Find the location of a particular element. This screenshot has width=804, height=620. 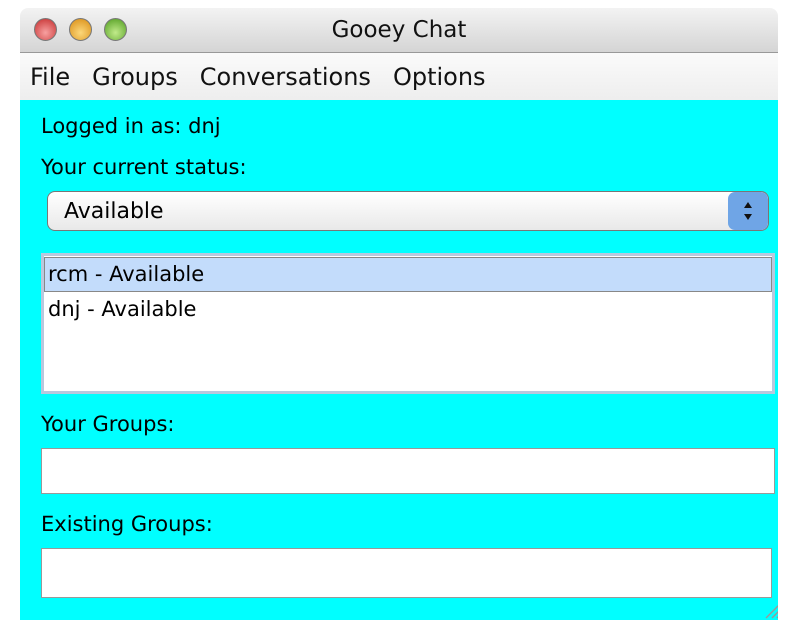

close-button is located at coordinates (45, 29).